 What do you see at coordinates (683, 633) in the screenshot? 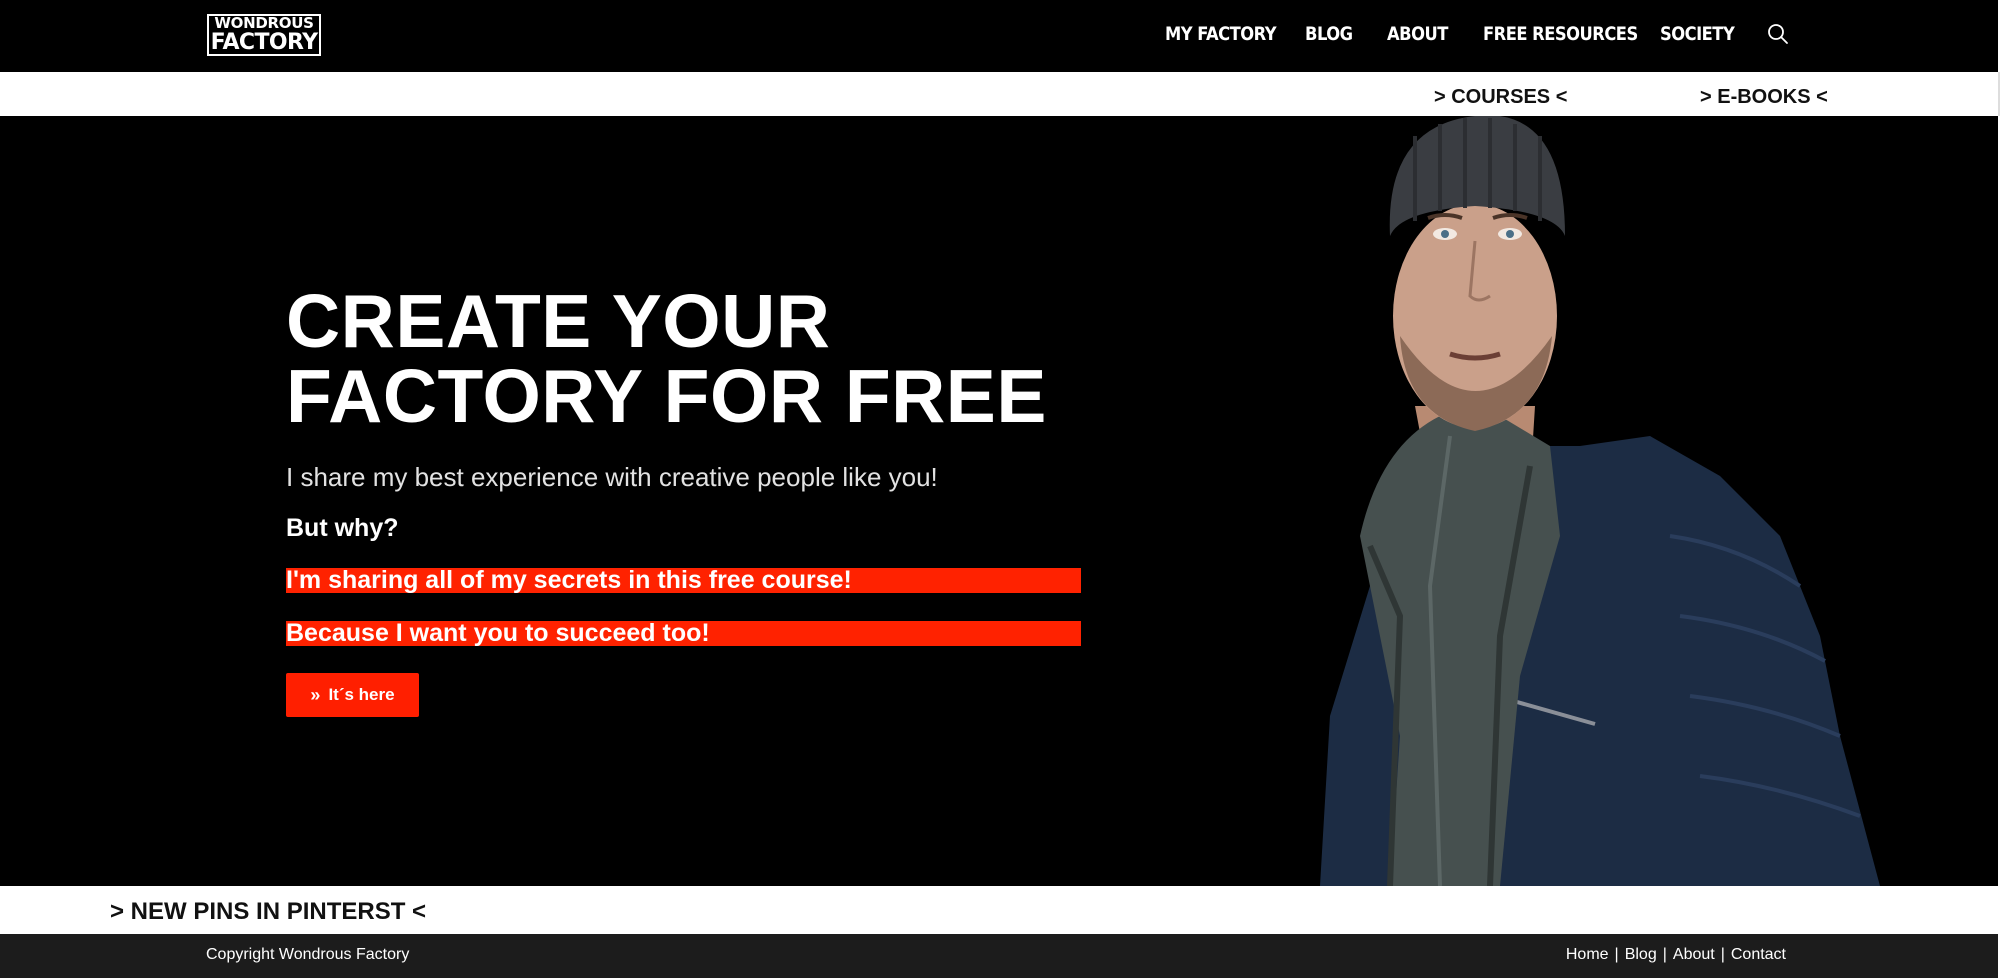
I see `highlight-text-succeed: Because I want you to succeed too!` at bounding box center [683, 633].